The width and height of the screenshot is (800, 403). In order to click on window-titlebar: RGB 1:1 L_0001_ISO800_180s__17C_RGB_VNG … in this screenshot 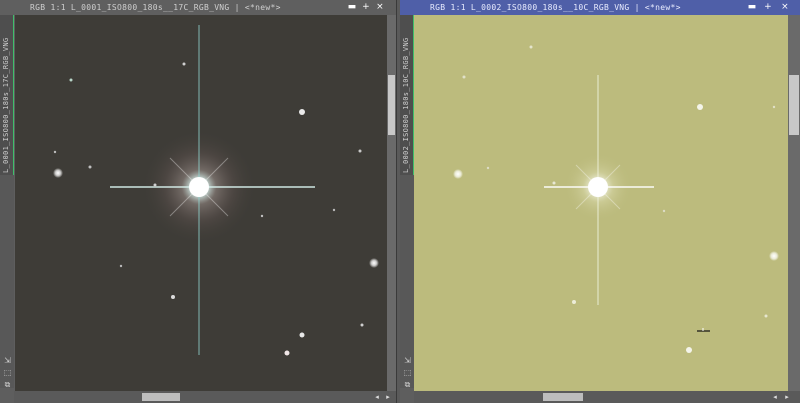, I will do `click(198, 7)`.